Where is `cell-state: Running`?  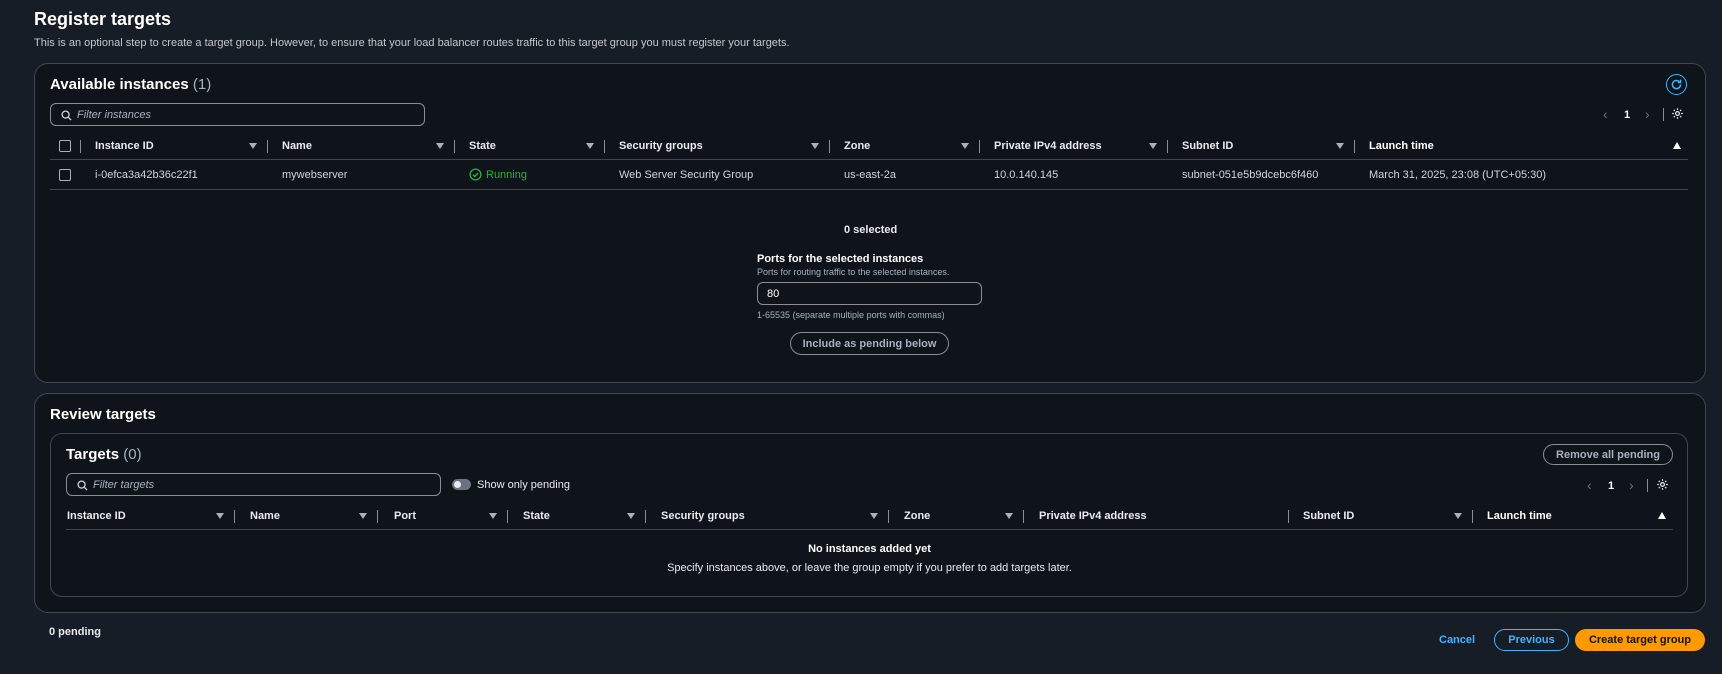 cell-state: Running is located at coordinates (498, 174).